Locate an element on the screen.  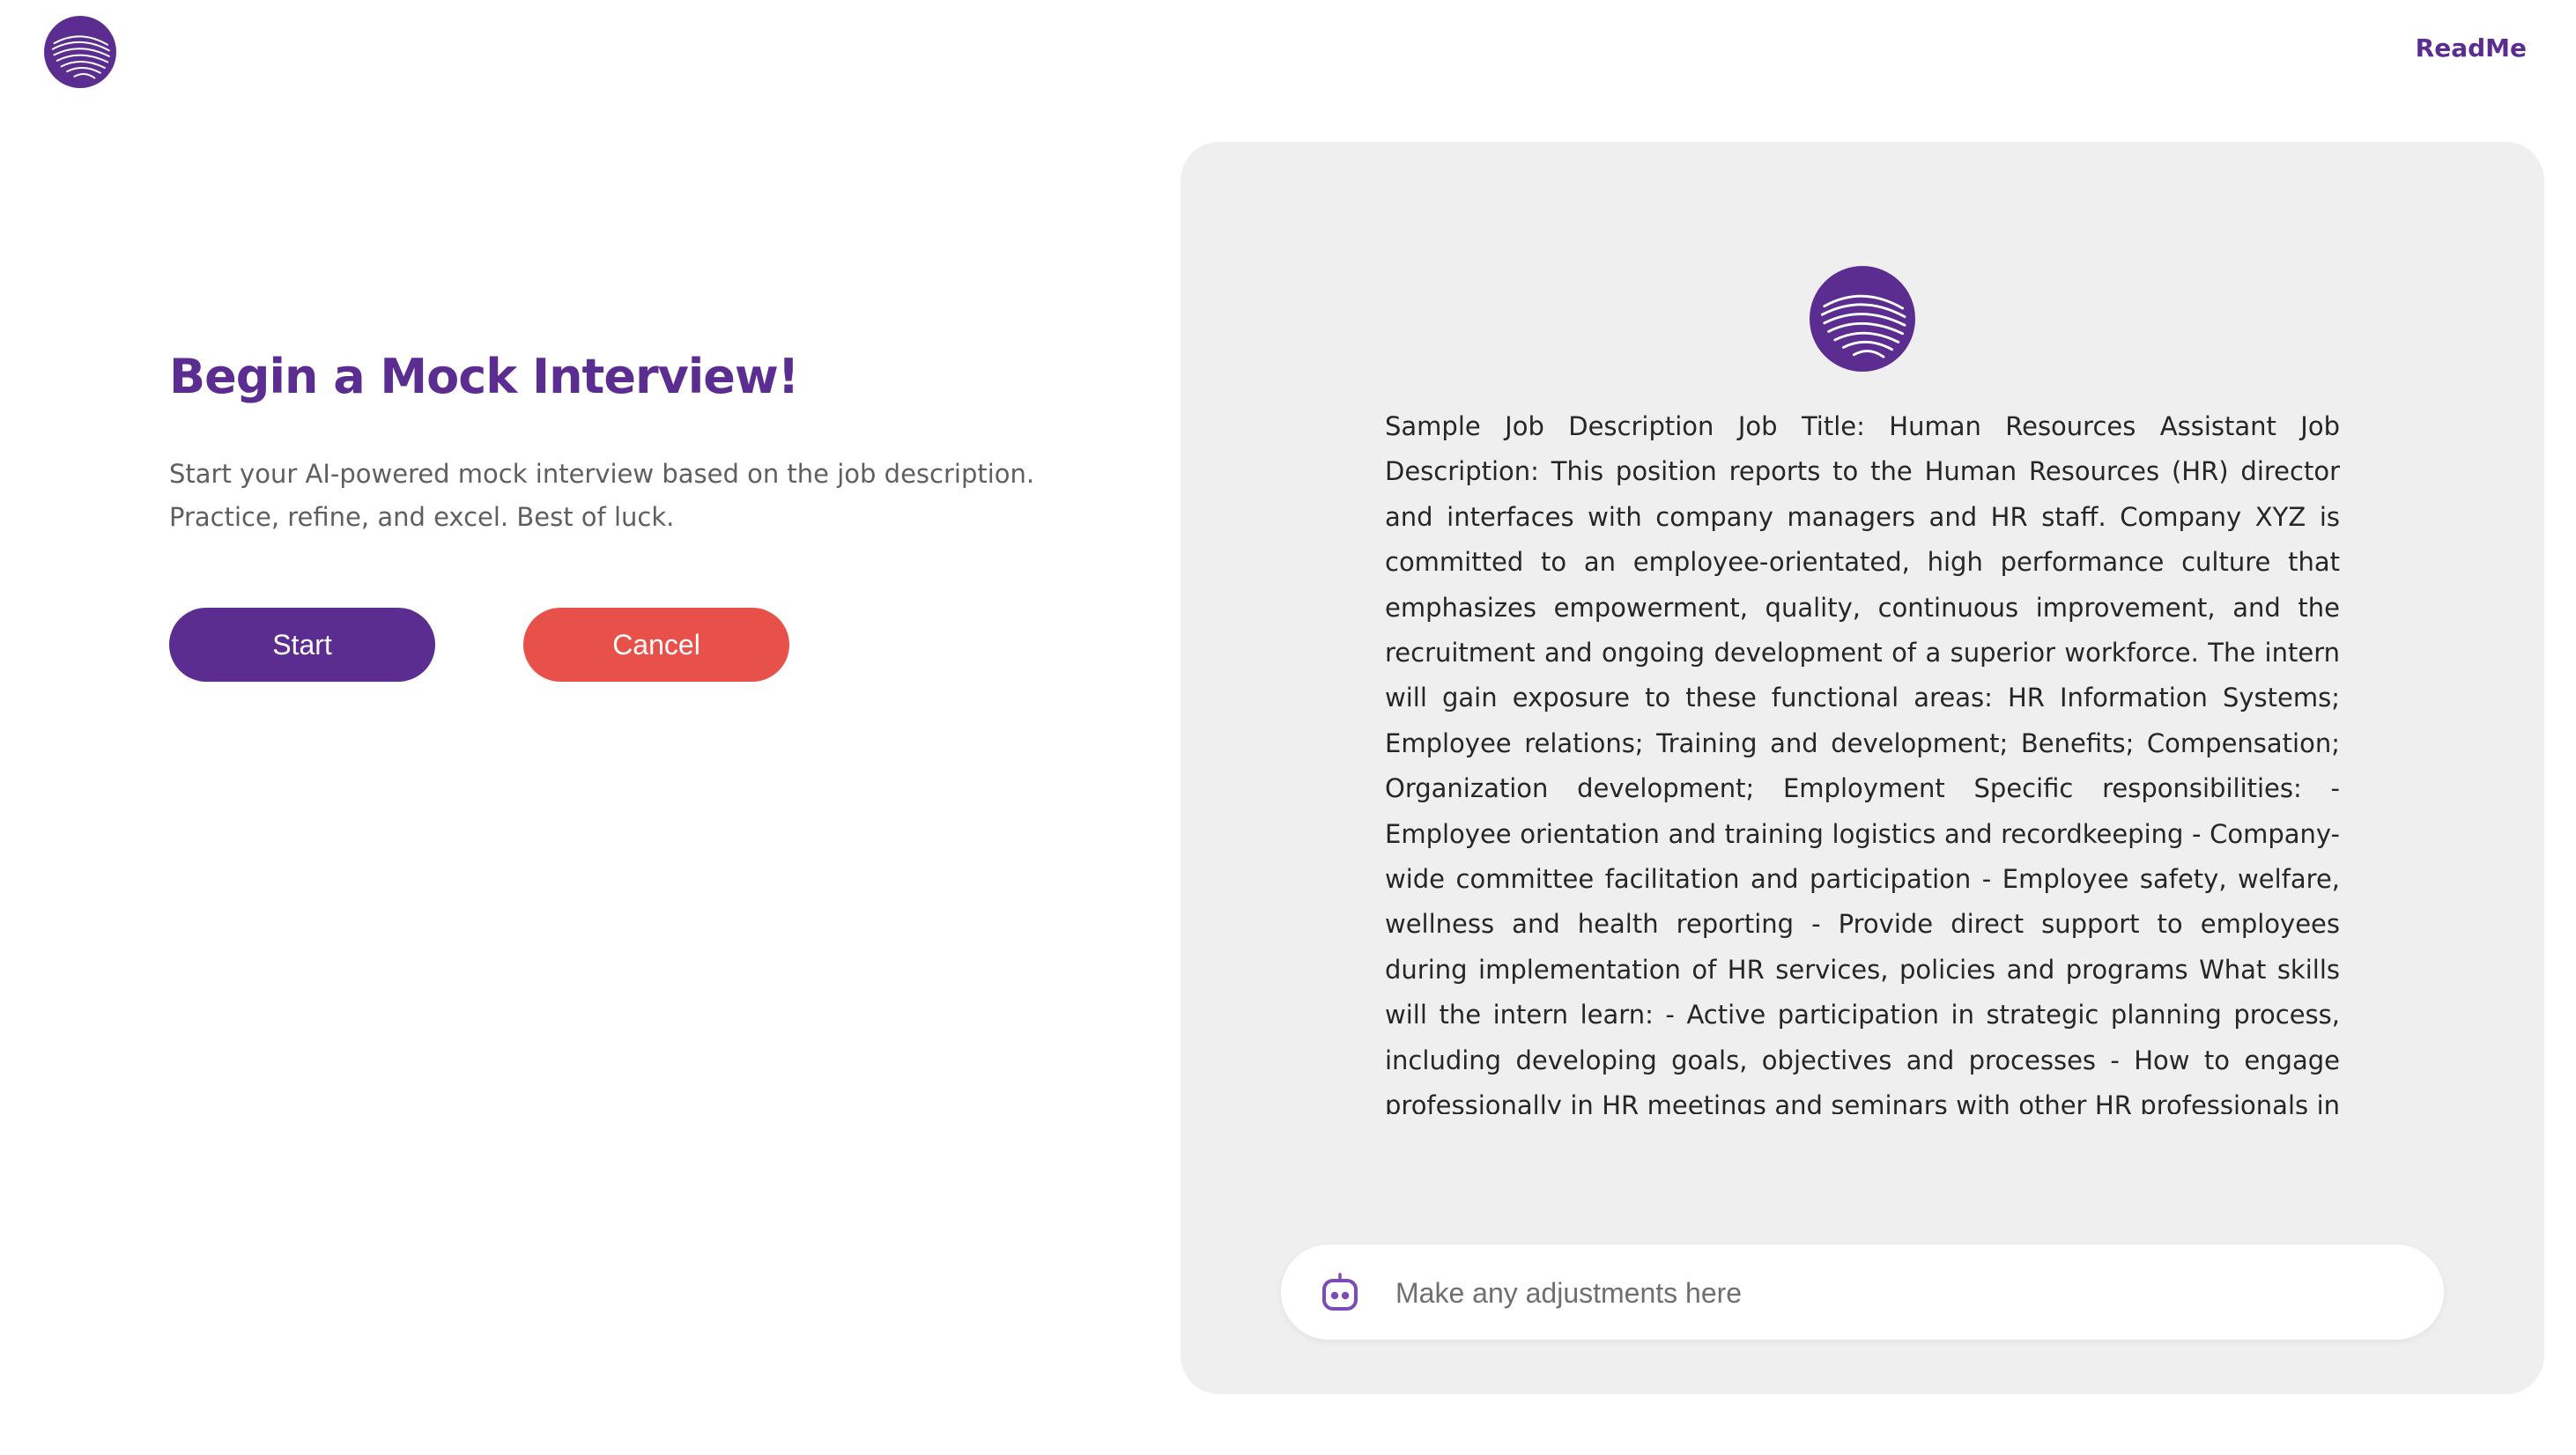
page-title: Begin a Mock Interview! is located at coordinates (484, 376).